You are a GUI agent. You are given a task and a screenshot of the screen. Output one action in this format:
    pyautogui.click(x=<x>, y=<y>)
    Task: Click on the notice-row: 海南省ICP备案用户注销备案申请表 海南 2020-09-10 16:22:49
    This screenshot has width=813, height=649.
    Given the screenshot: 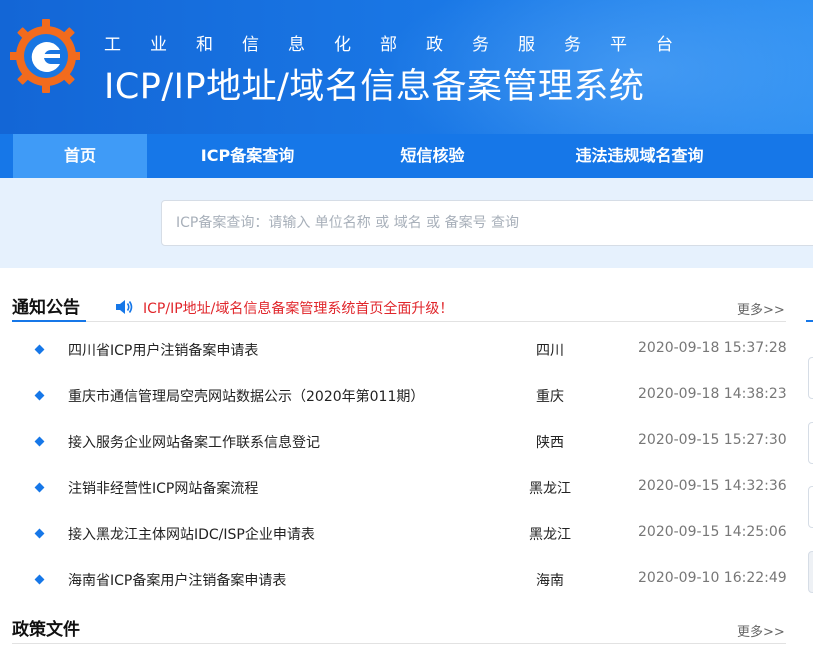 What is the action you would take?
    pyautogui.click(x=400, y=582)
    